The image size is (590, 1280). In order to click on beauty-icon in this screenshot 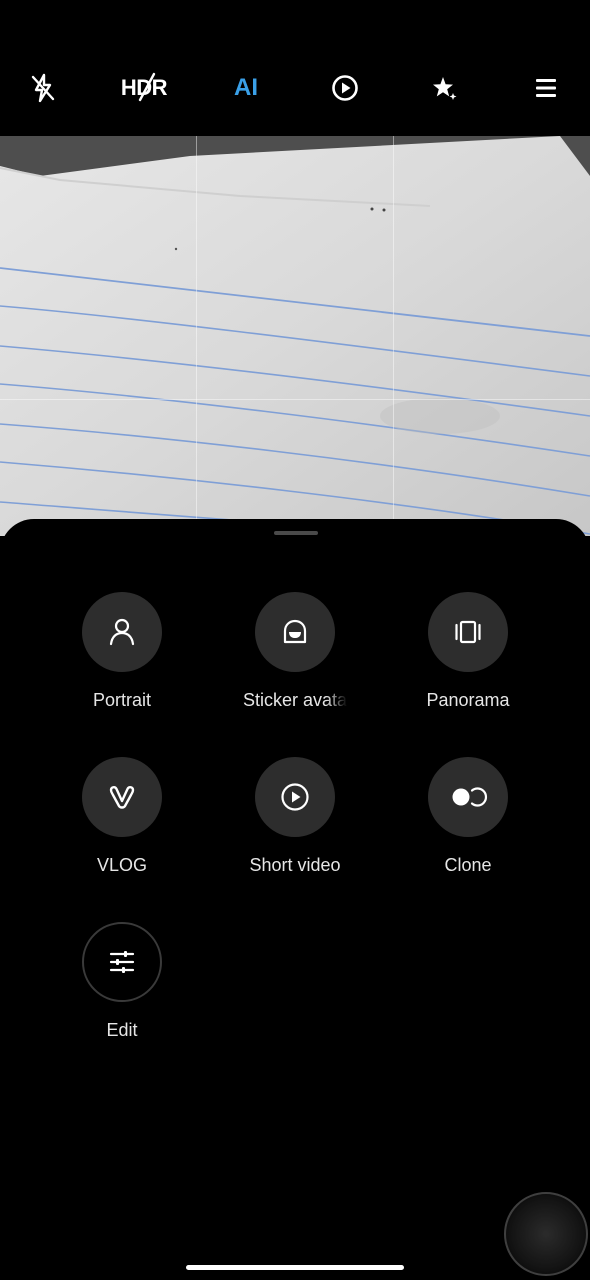, I will do `click(445, 88)`.